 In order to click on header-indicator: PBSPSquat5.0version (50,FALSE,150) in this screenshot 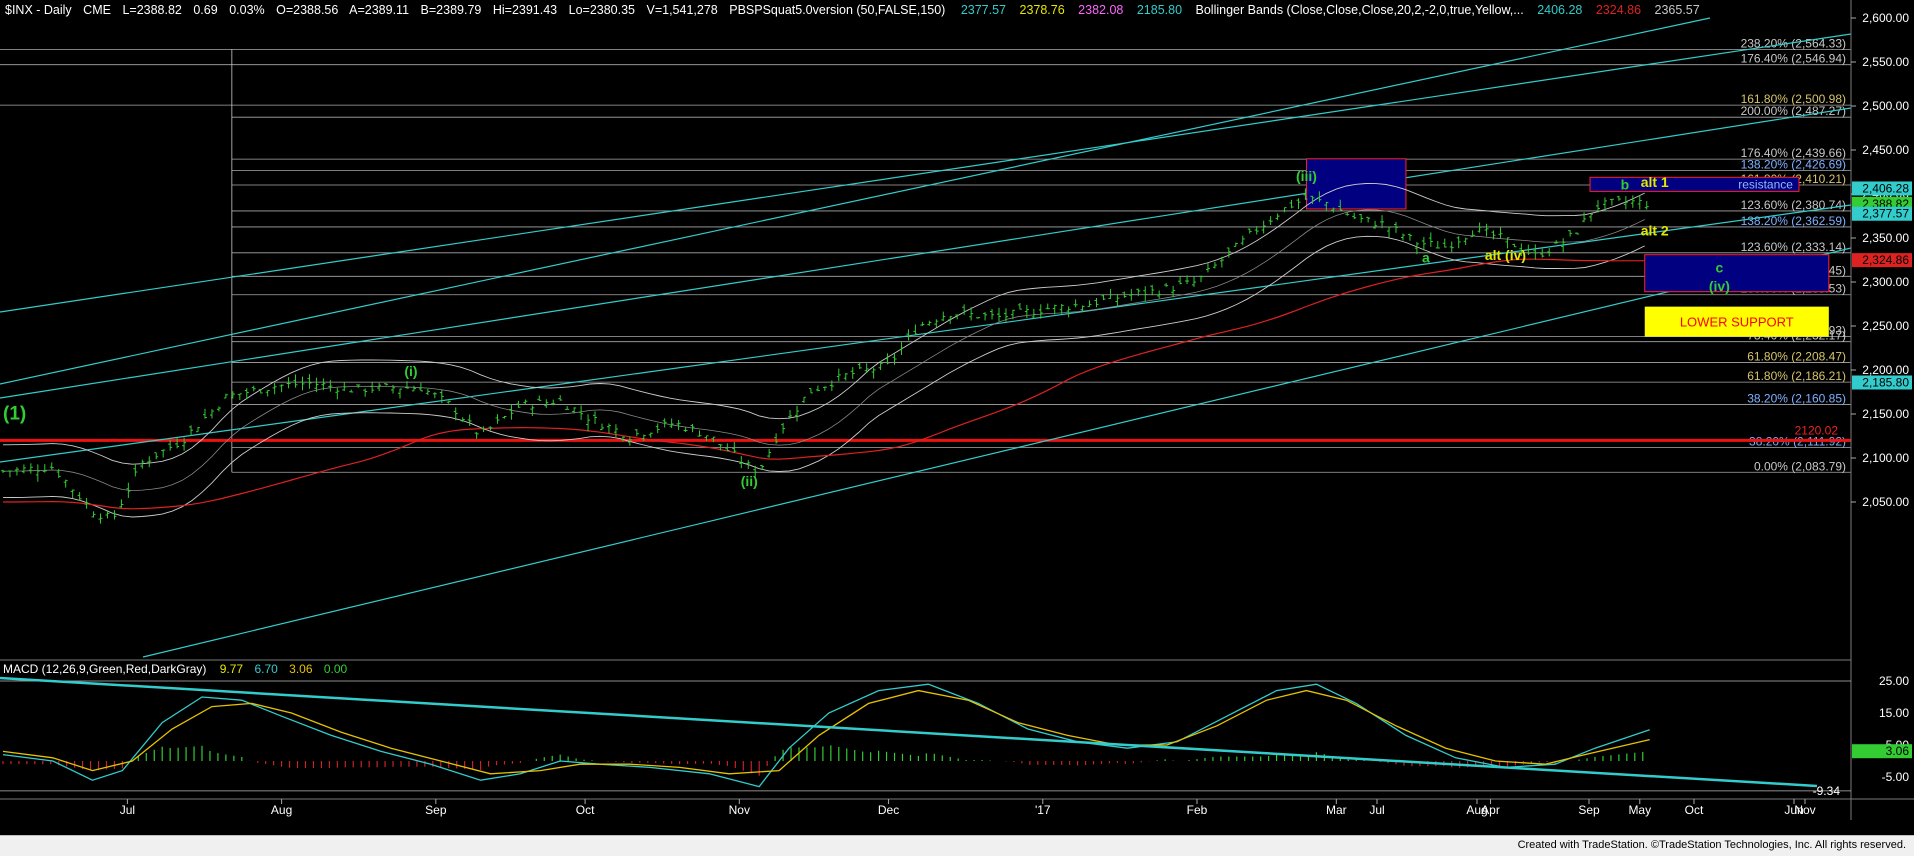, I will do `click(837, 10)`.